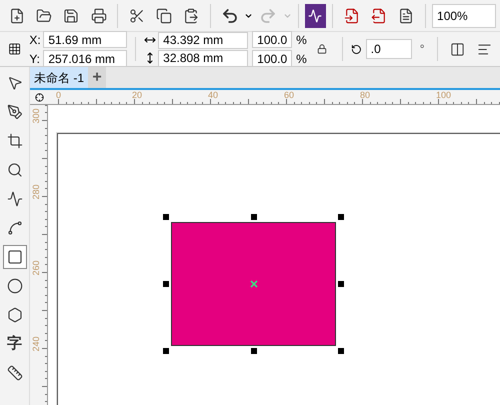  I want to click on ruler-label: 300, so click(36, 116).